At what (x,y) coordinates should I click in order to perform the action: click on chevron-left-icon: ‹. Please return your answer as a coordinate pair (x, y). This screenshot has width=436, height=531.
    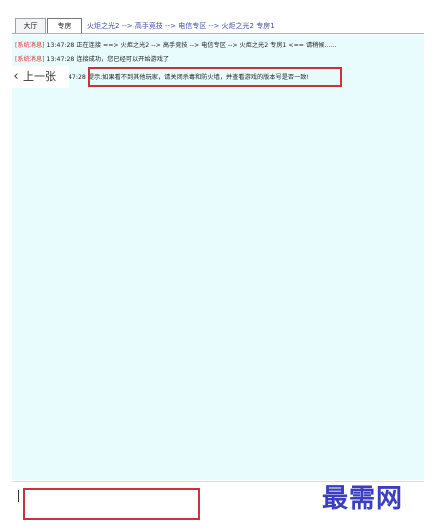
    Looking at the image, I should click on (16, 76).